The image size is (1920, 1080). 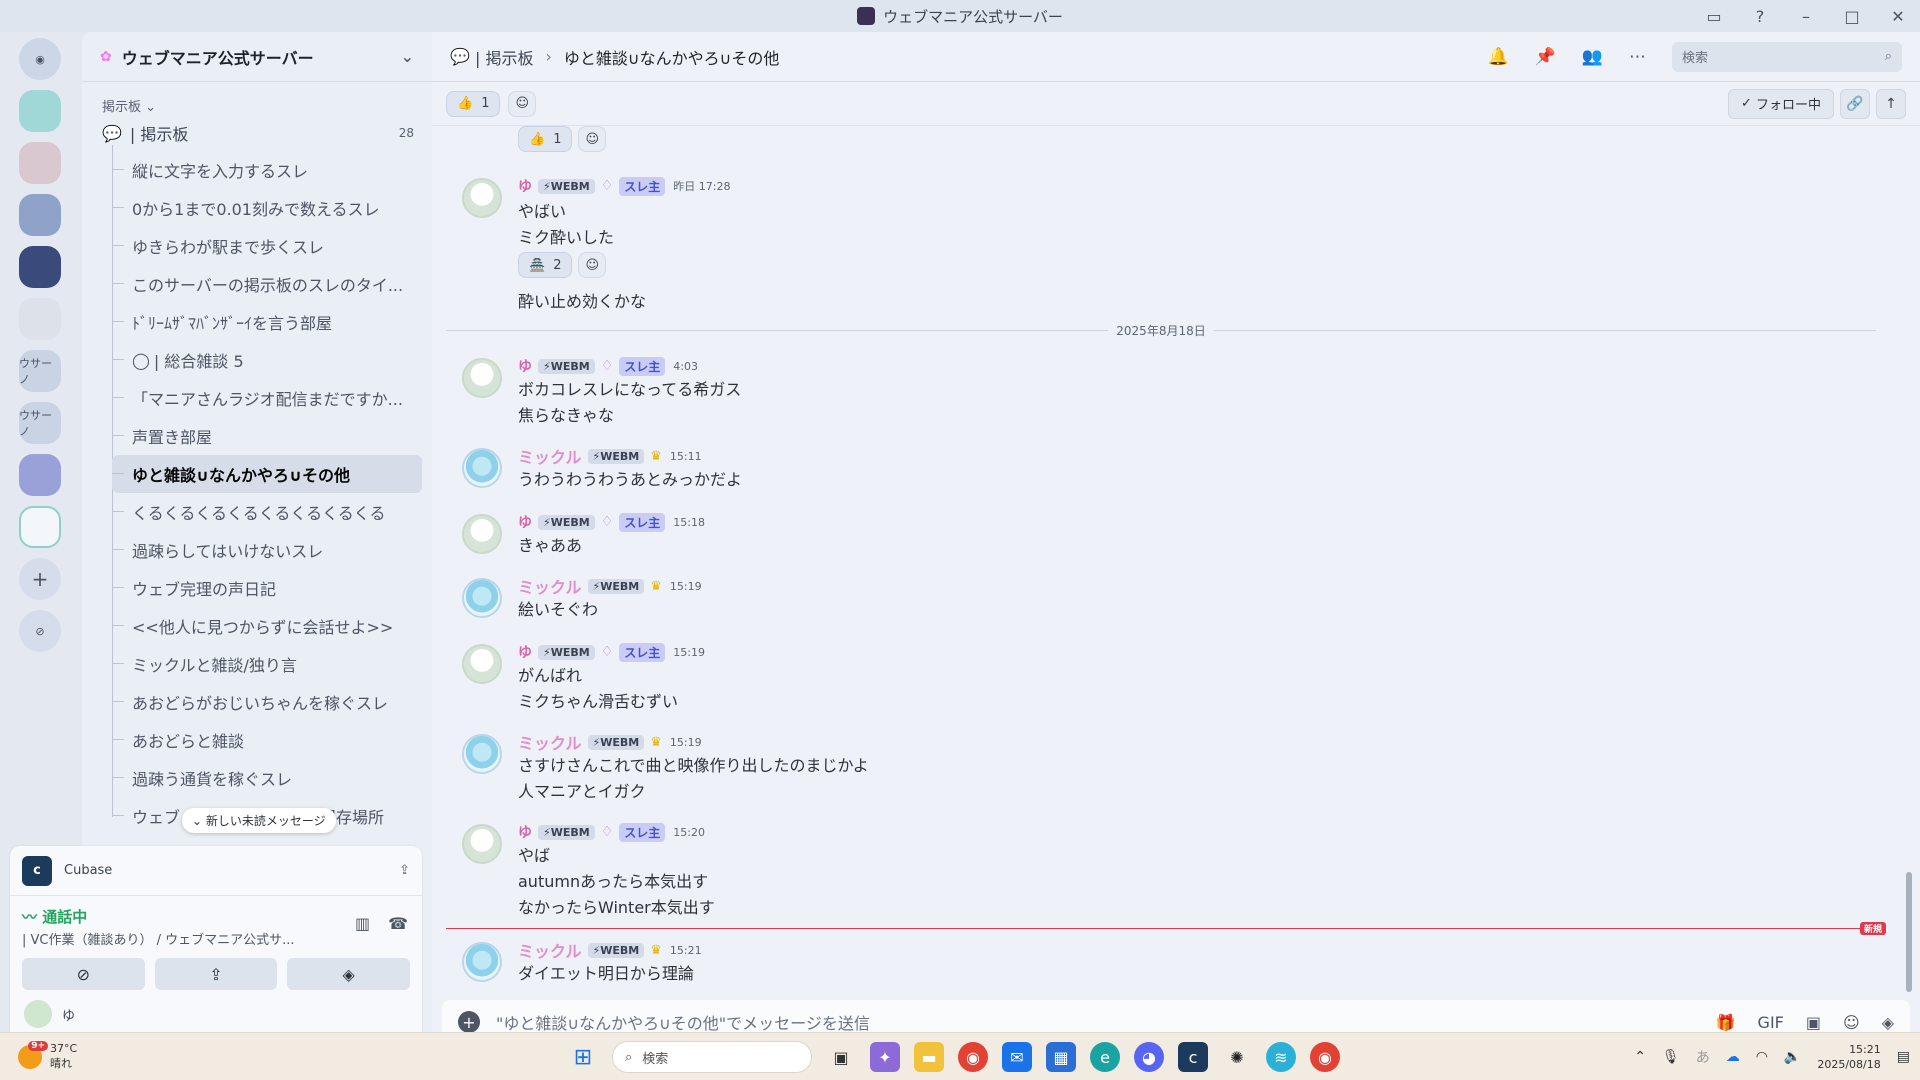 I want to click on more-icon: ⋯, so click(x=1637, y=57).